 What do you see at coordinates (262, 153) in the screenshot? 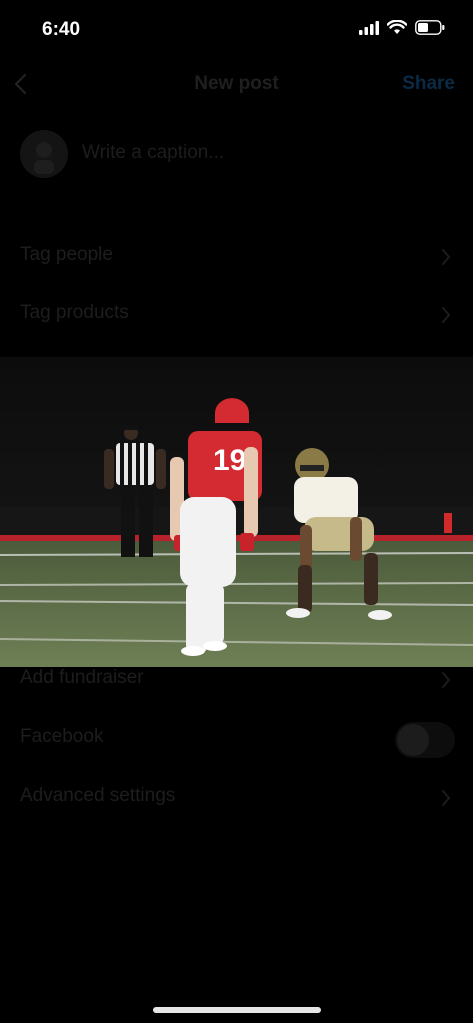
I see `caption-input` at bounding box center [262, 153].